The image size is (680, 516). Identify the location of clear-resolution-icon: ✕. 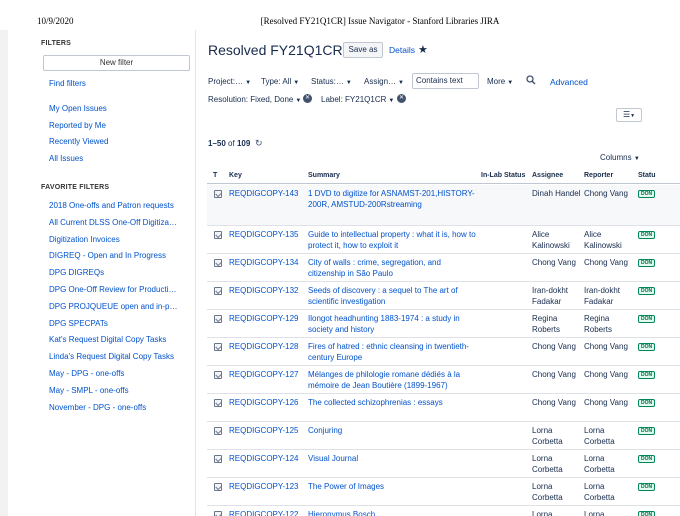
(307, 98).